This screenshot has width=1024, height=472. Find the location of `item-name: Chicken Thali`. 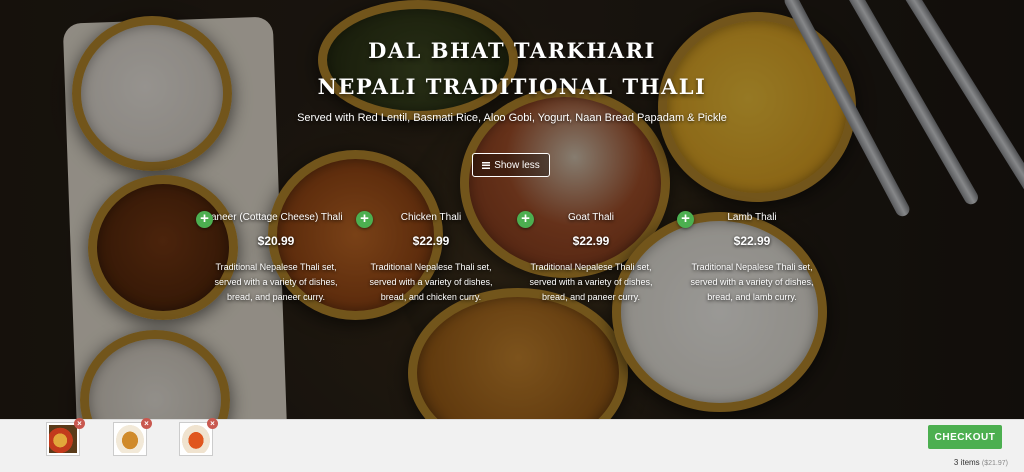

item-name: Chicken Thali is located at coordinates (431, 217).